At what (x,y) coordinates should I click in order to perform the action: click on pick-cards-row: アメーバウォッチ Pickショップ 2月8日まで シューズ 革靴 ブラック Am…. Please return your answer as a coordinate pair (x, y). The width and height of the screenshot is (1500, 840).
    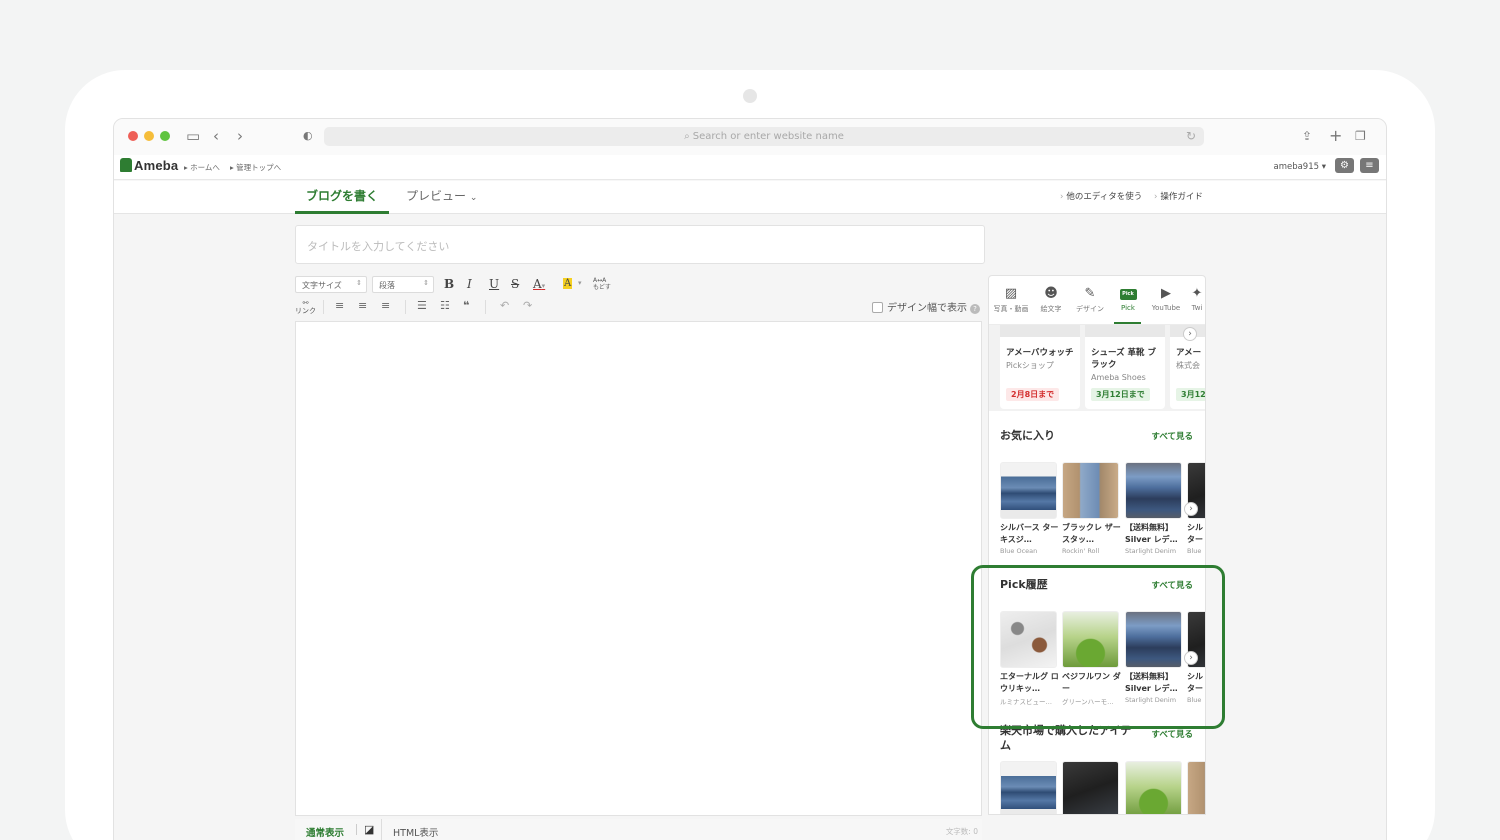
    Looking at the image, I should click on (1097, 368).